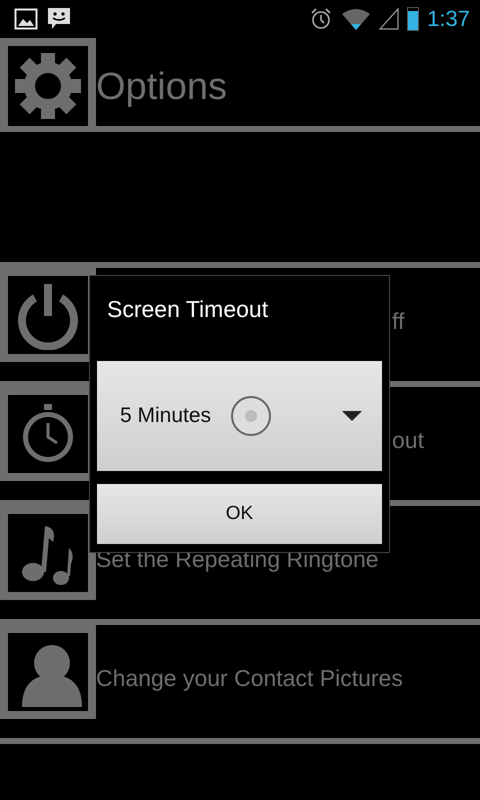  I want to click on screen-title: Options, so click(161, 87).